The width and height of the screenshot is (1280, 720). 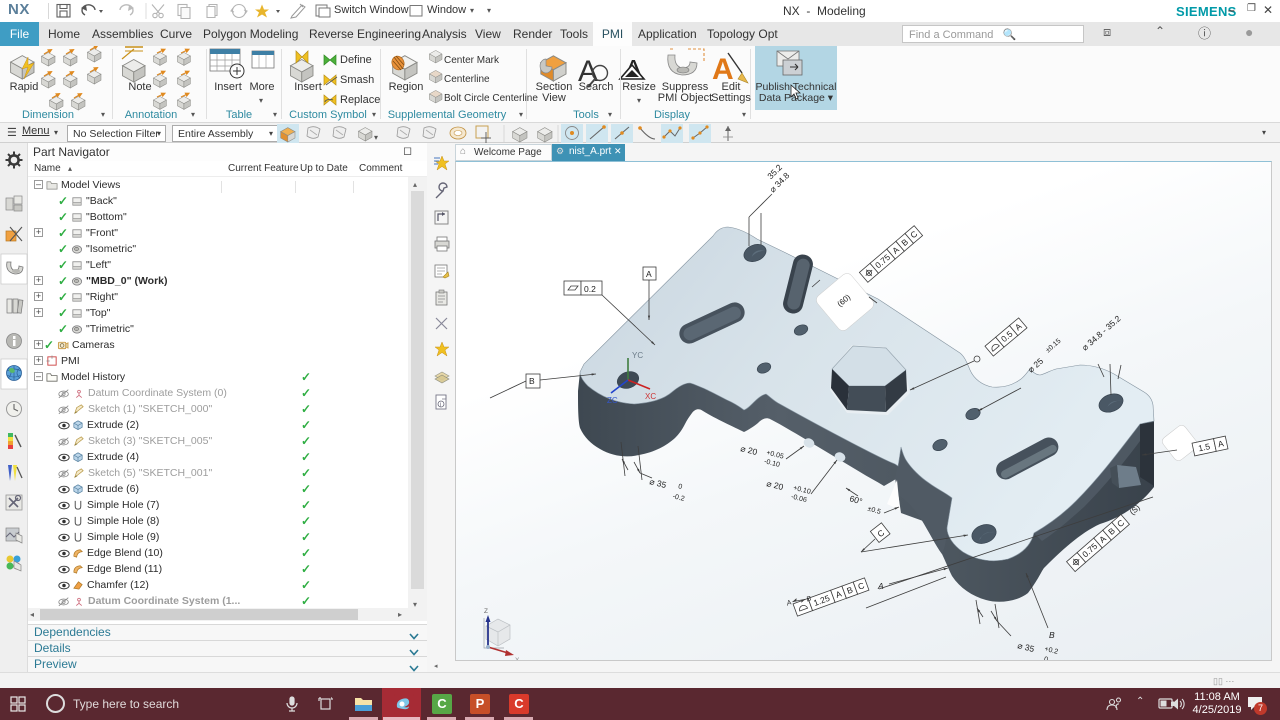 What do you see at coordinates (874, 511) in the screenshot?
I see `svg-text: ±0.5` at bounding box center [874, 511].